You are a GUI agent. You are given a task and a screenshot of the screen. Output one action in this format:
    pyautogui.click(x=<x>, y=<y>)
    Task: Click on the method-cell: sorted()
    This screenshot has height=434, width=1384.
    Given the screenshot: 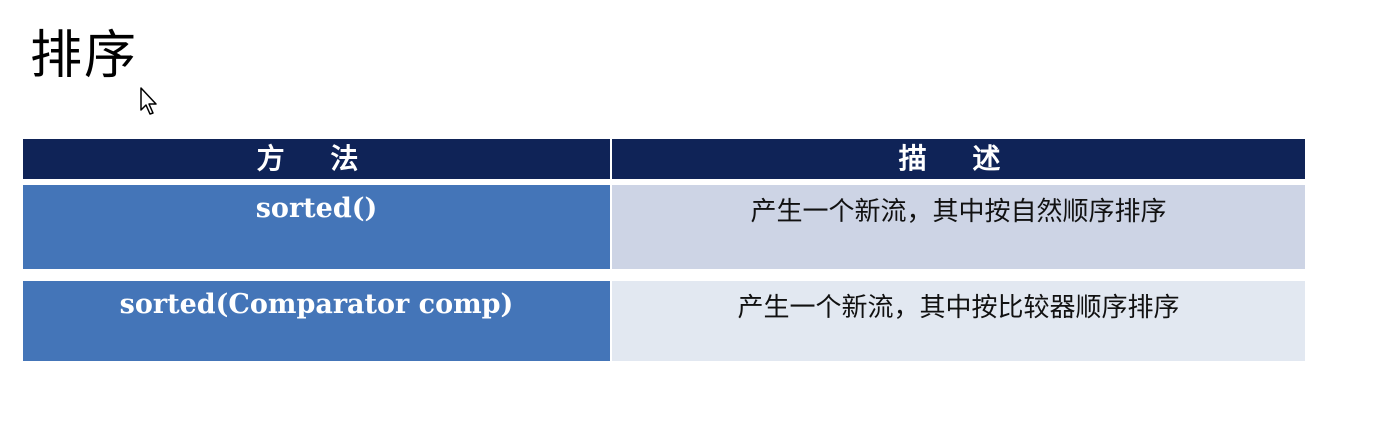 What is the action you would take?
    pyautogui.click(x=317, y=227)
    